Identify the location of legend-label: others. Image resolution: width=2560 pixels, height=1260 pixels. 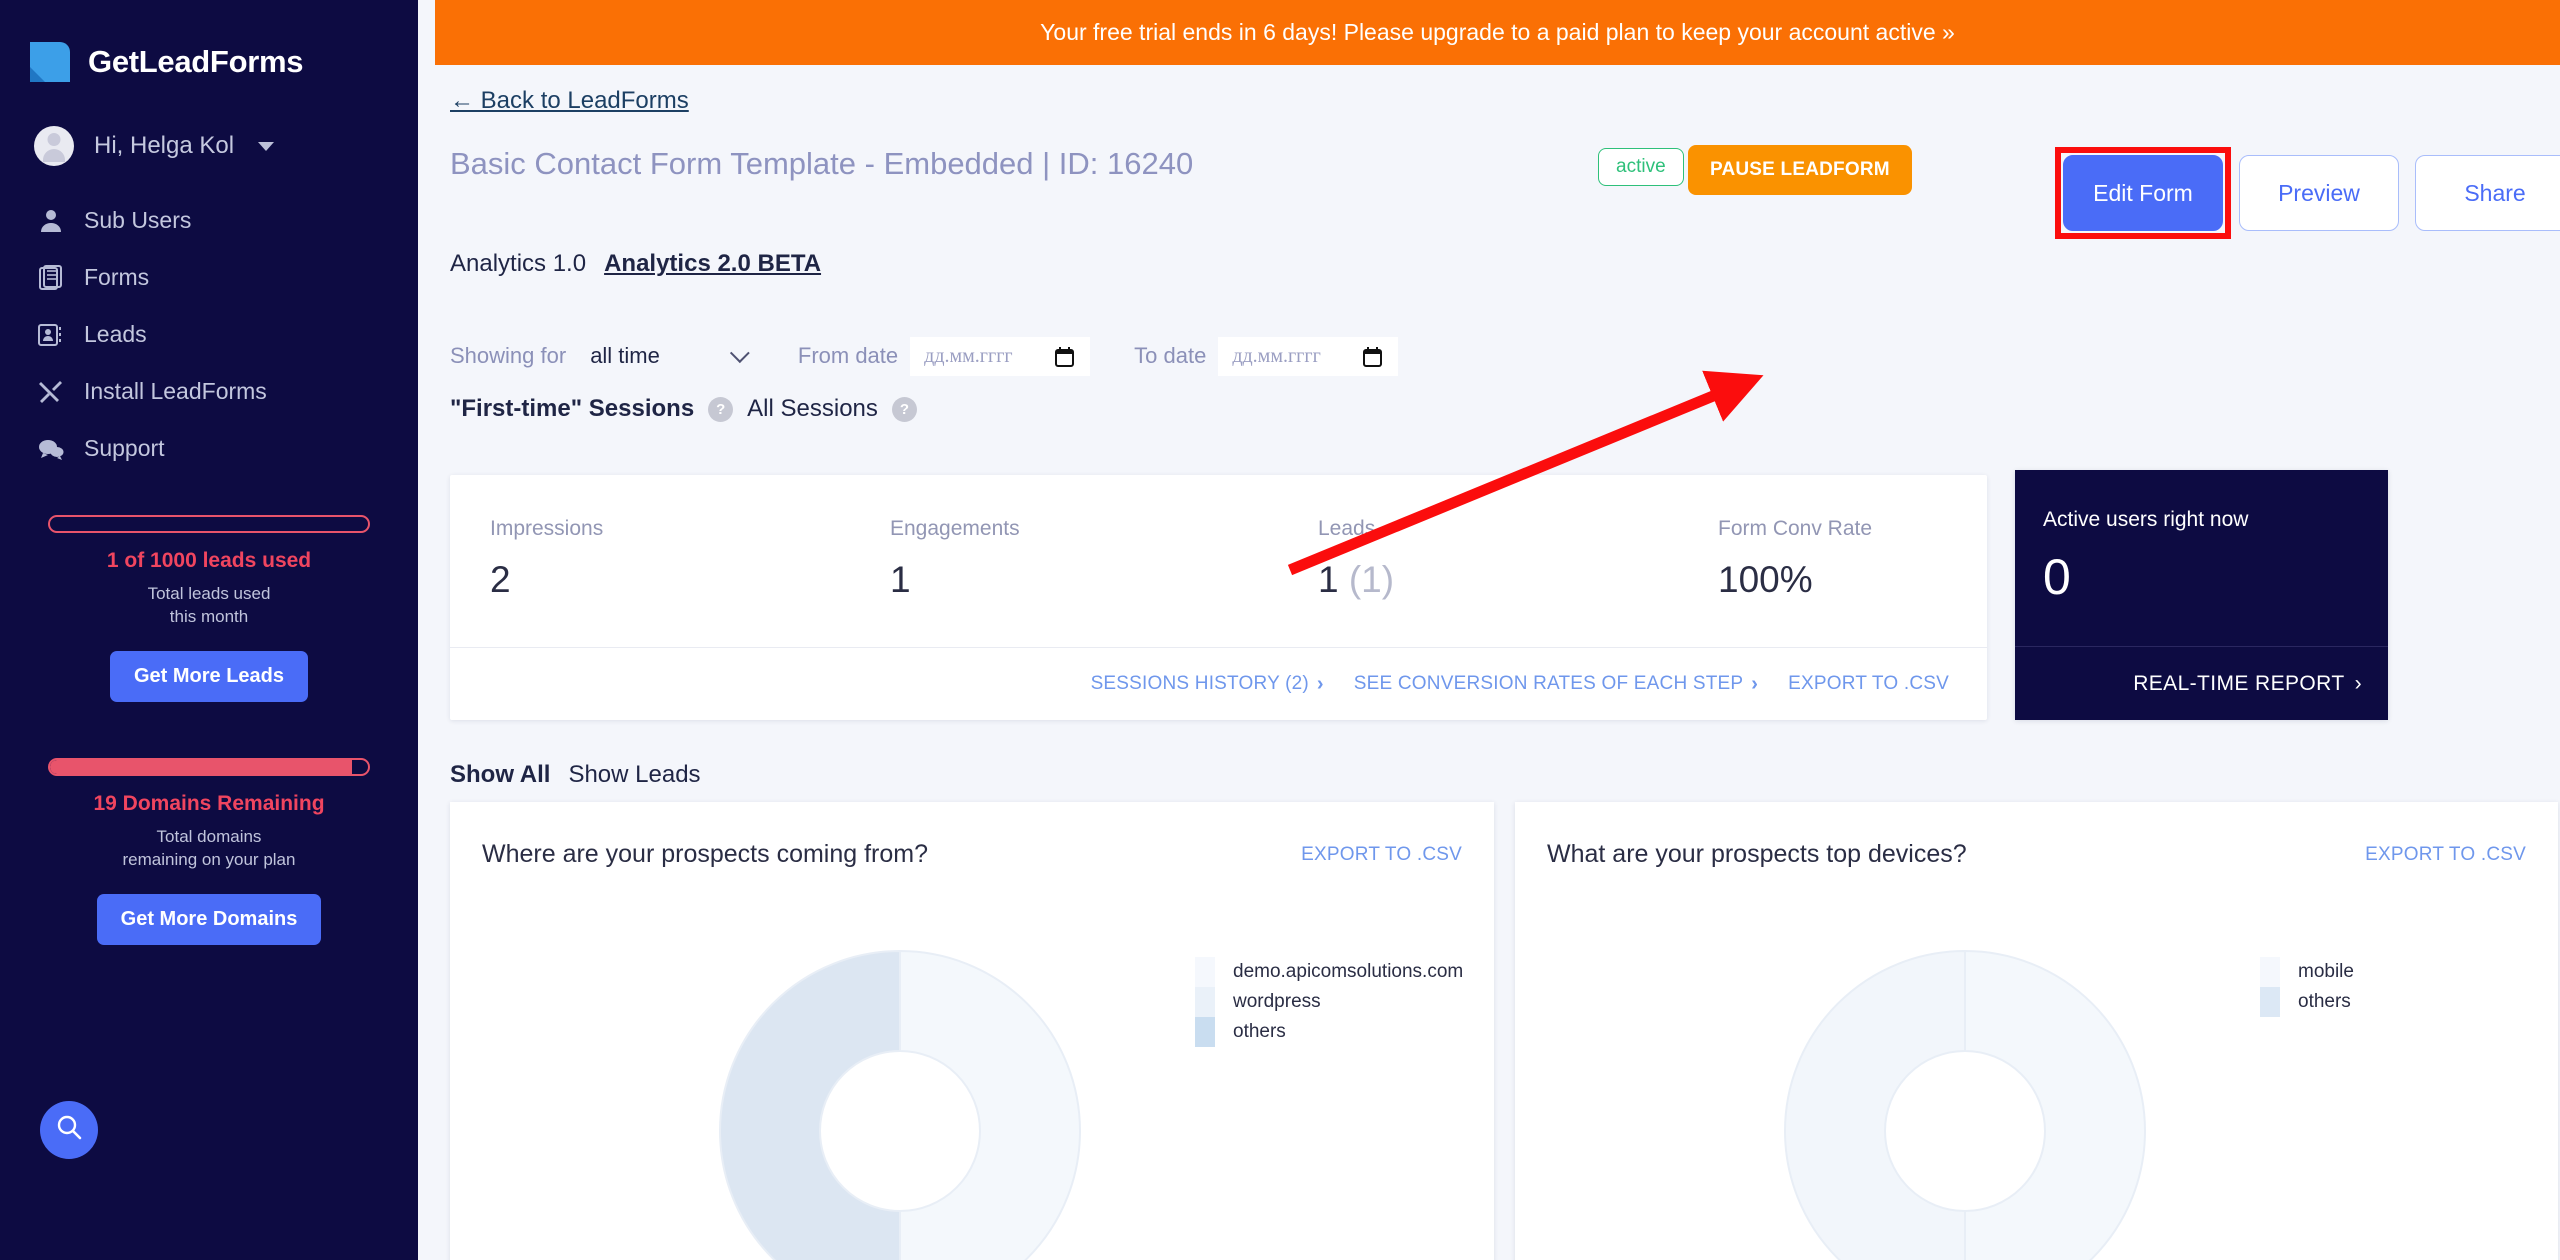
(2324, 1001).